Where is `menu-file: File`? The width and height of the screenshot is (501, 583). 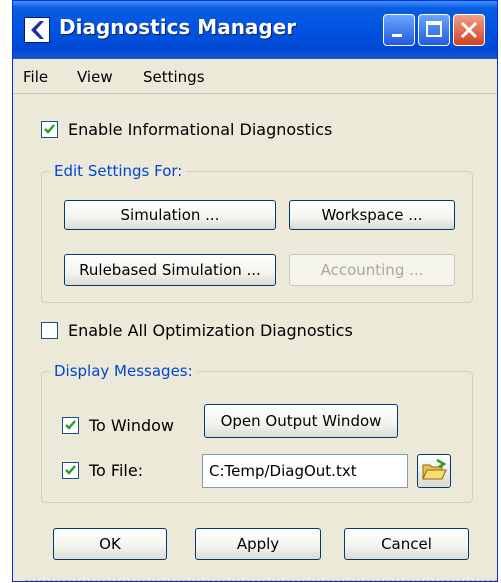 menu-file: File is located at coordinates (35, 77).